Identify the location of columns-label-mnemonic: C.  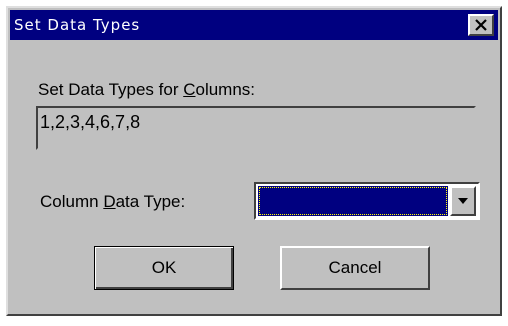
(189, 89).